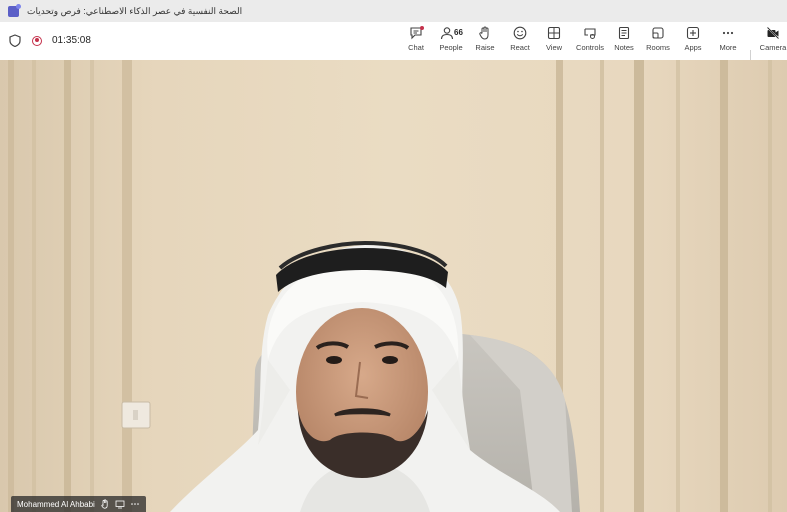  What do you see at coordinates (416, 42) in the screenshot?
I see `chat-button: Chat` at bounding box center [416, 42].